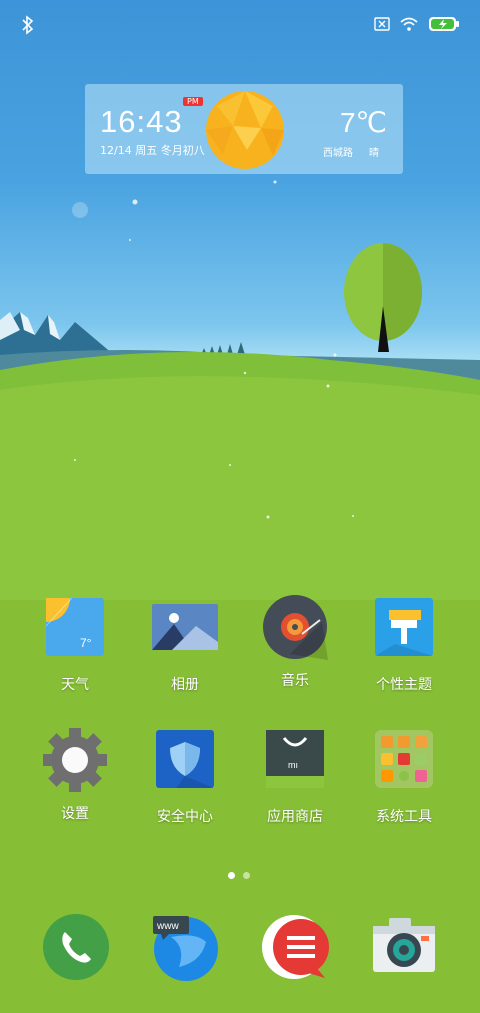 This screenshot has height=1013, width=480. I want to click on app-store: mı 应用商店, so click(295, 778).